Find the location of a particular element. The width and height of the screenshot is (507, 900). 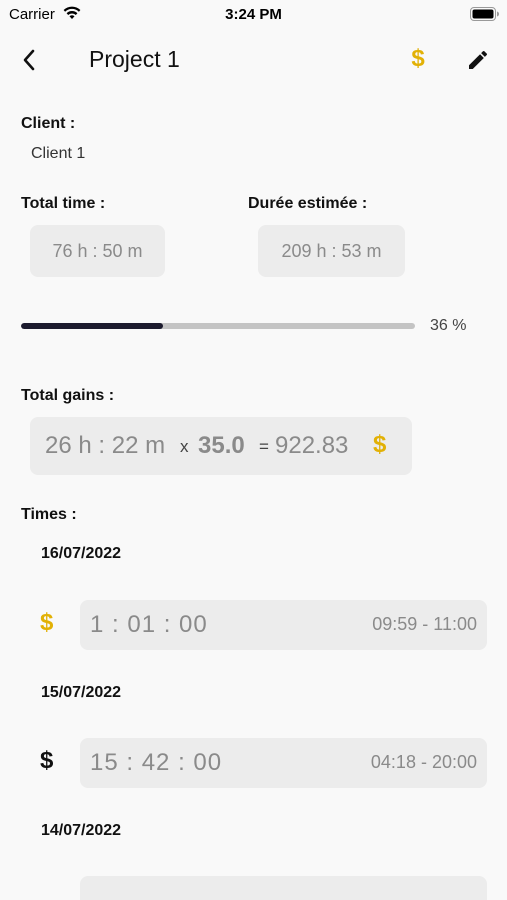

times-label: Times : is located at coordinates (49, 514).